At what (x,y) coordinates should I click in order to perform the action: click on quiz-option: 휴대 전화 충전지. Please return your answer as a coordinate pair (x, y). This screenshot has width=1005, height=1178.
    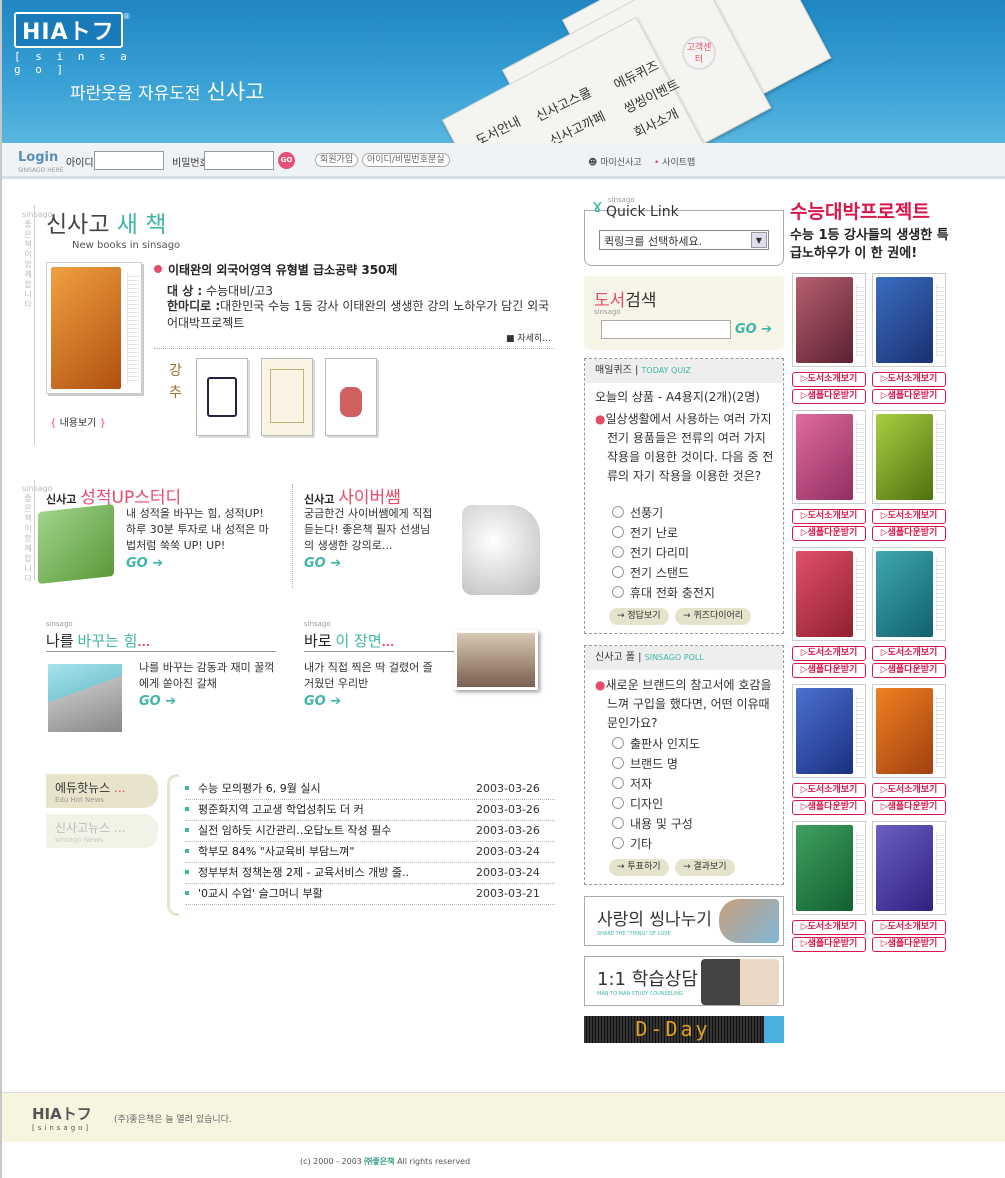
    Looking at the image, I should click on (663, 592).